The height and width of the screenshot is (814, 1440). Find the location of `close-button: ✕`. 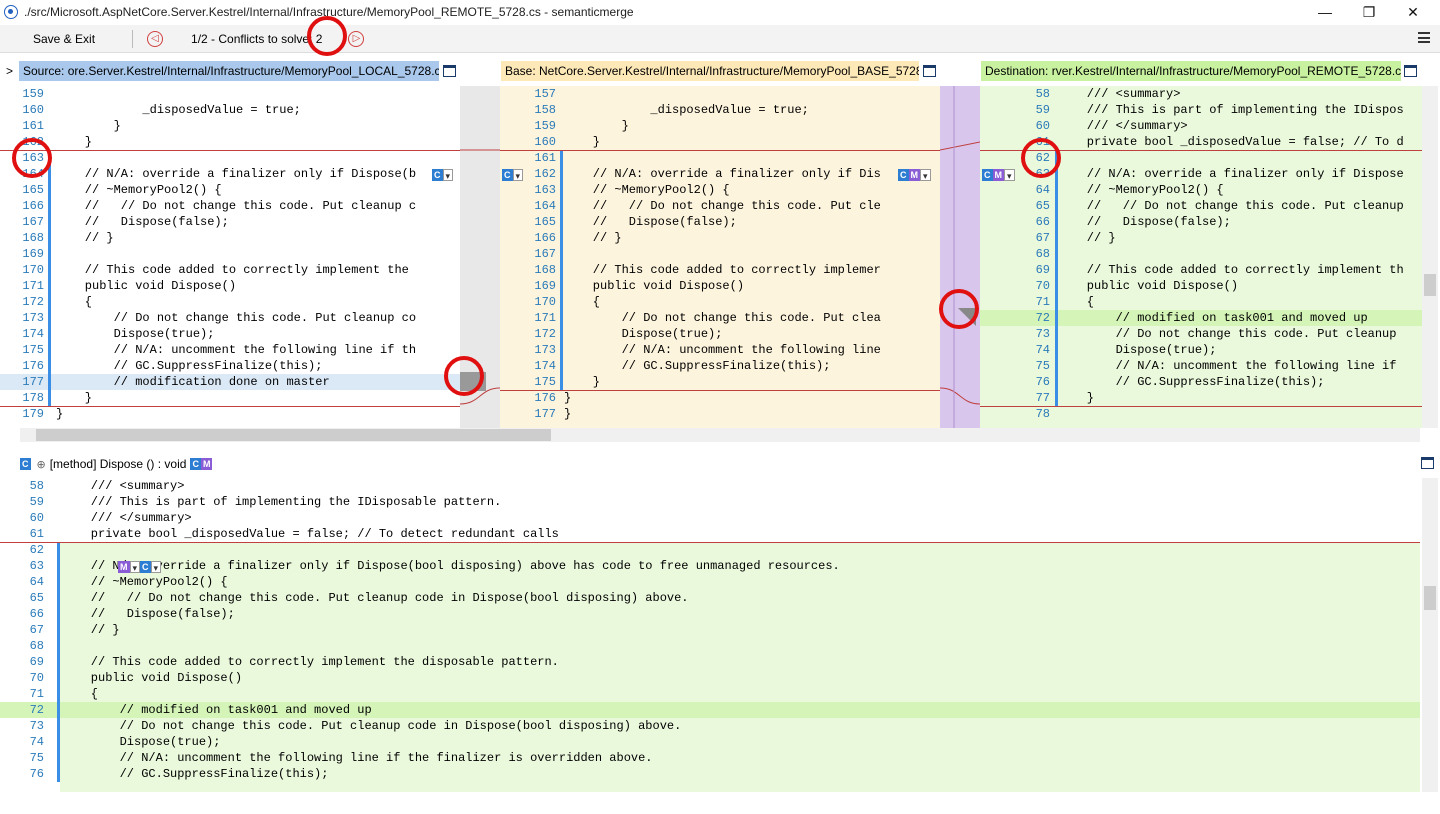

close-button: ✕ is located at coordinates (1413, 12).